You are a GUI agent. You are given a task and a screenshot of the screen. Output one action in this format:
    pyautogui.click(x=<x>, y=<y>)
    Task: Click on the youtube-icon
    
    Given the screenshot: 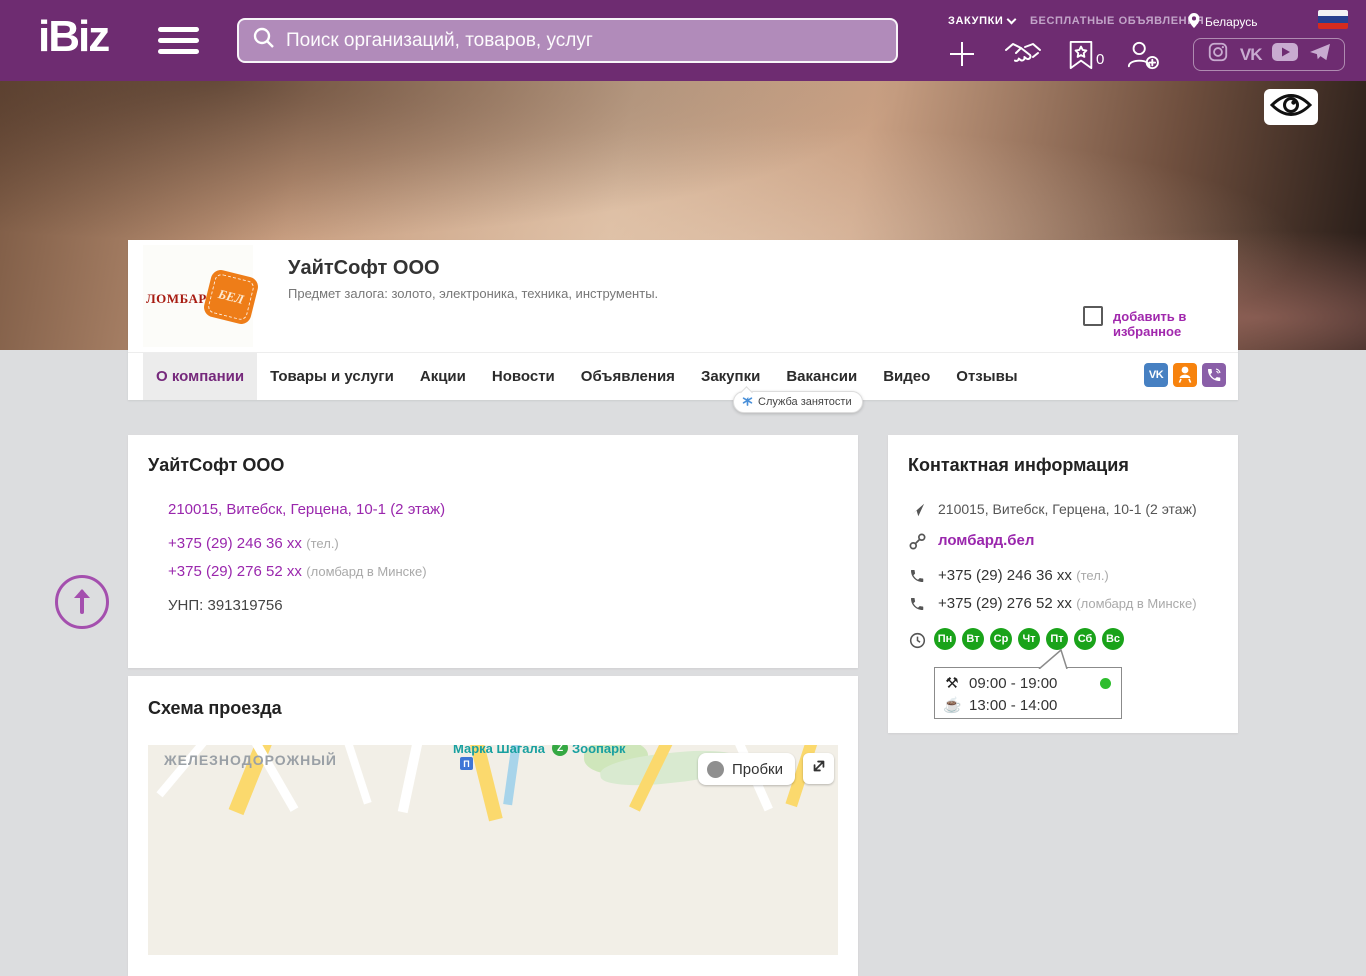 What is the action you would take?
    pyautogui.click(x=1285, y=54)
    